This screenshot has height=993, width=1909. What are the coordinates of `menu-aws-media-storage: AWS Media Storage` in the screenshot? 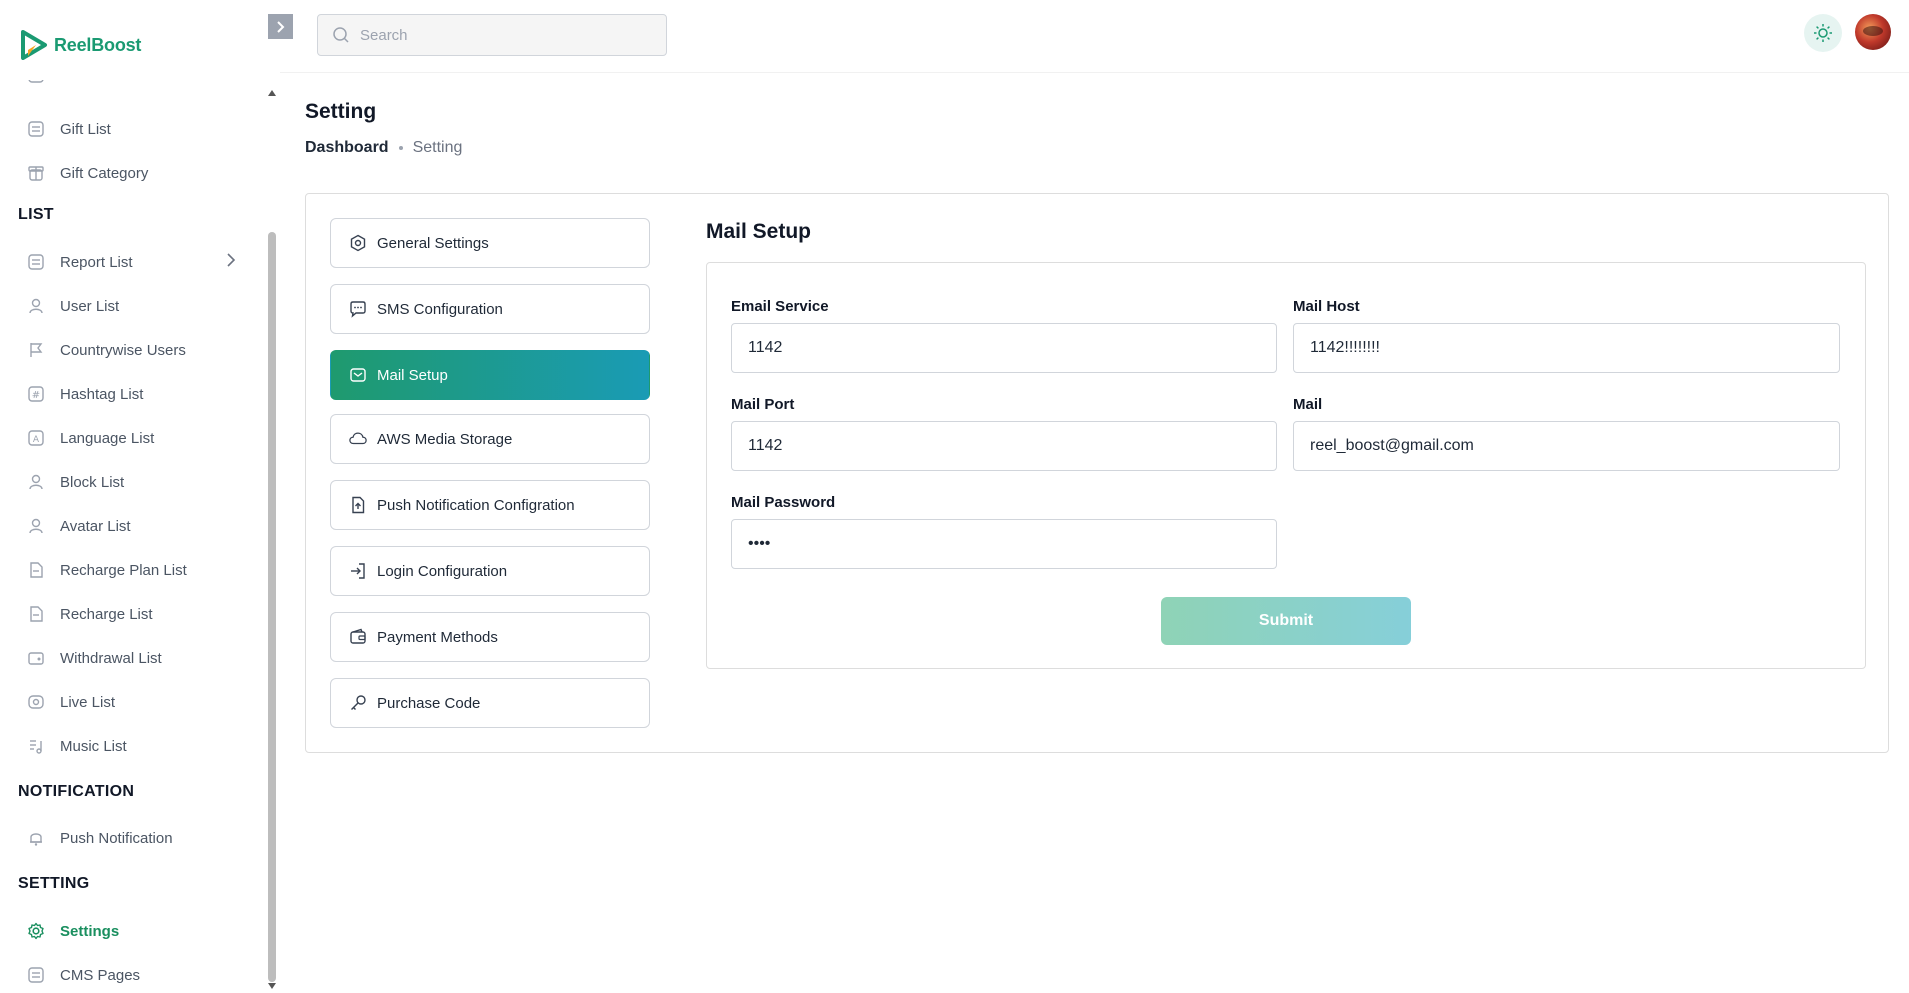 It's located at (490, 439).